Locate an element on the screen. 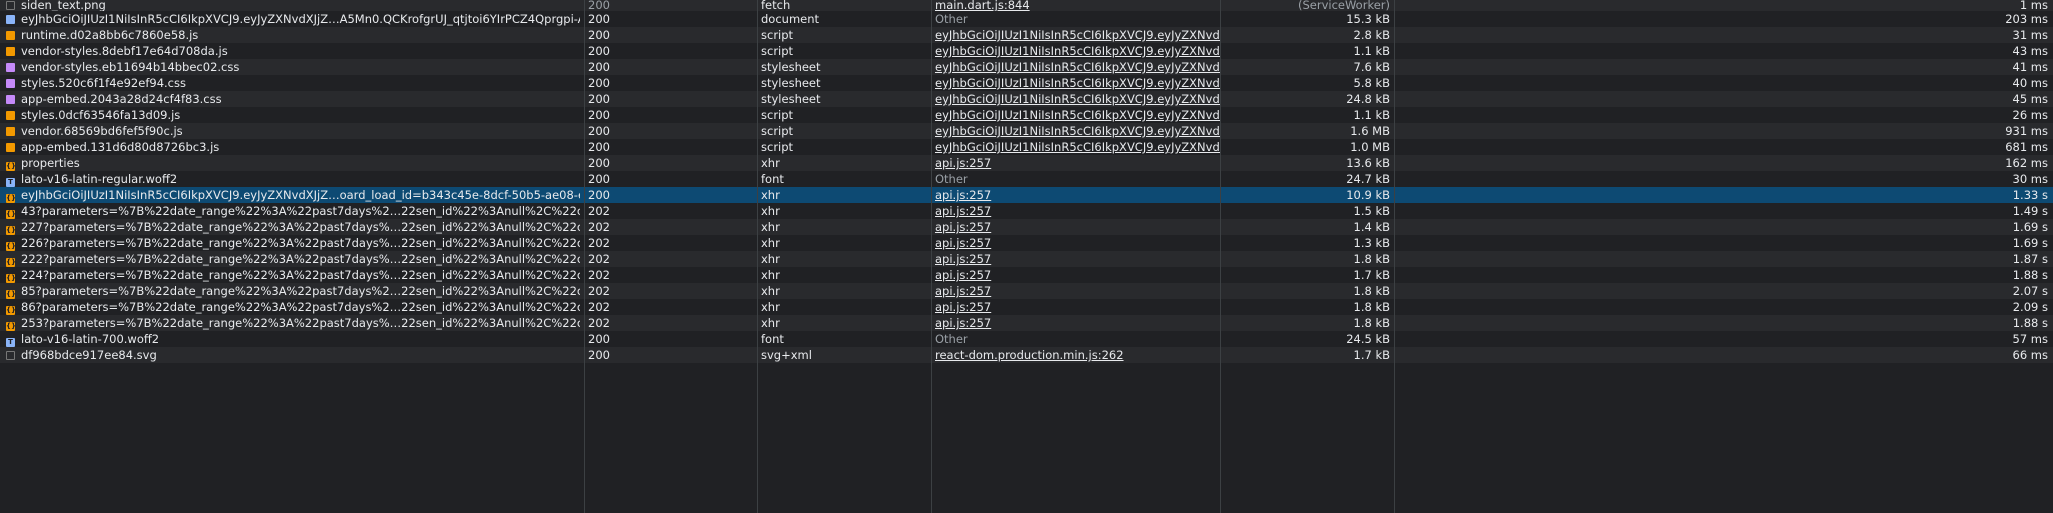 The width and height of the screenshot is (2053, 513). request-size: 1.1 kB is located at coordinates (1372, 115).